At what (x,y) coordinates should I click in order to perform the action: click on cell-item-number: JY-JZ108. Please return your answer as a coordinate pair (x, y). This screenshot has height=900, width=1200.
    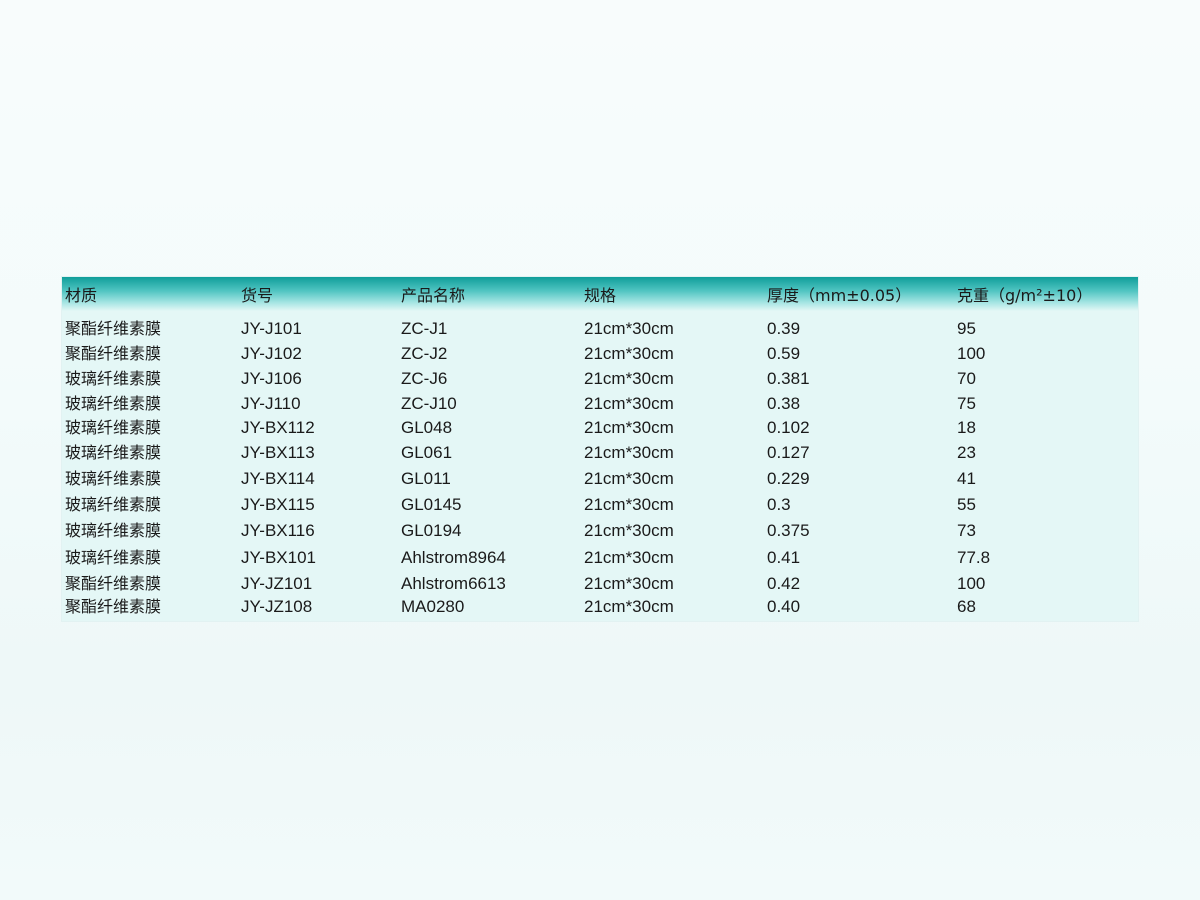
    Looking at the image, I should click on (277, 606).